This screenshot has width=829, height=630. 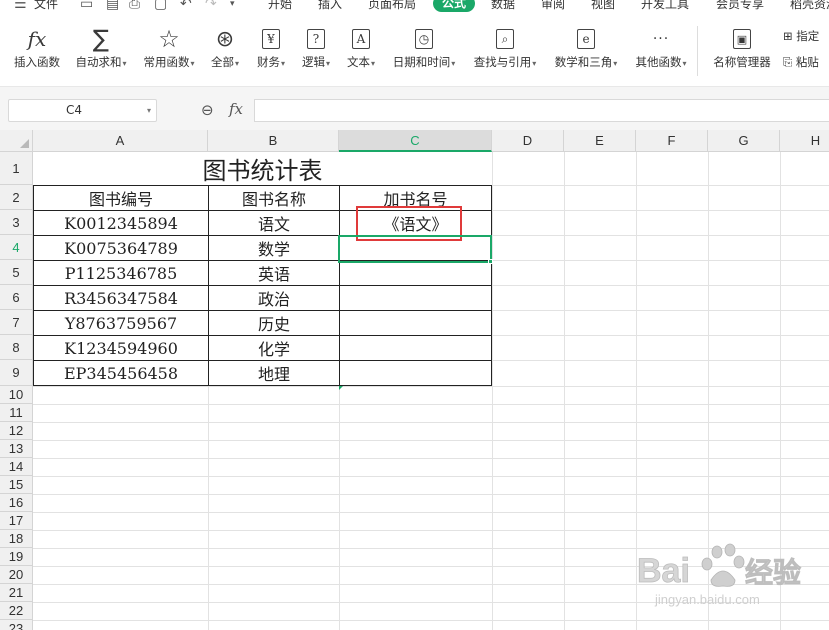 I want to click on datetime-button: ◷ 日期和时间▾, so click(x=424, y=48).